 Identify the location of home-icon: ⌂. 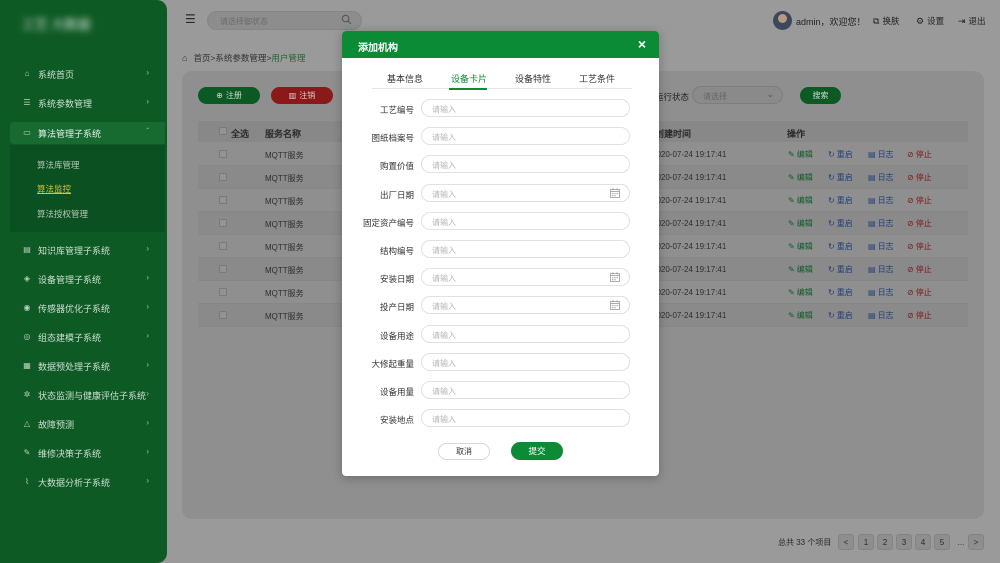
(184, 58).